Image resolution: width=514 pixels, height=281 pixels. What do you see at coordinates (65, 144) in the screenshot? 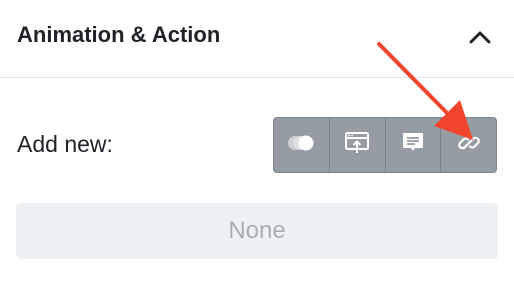
I see `add-new-label: Add new:` at bounding box center [65, 144].